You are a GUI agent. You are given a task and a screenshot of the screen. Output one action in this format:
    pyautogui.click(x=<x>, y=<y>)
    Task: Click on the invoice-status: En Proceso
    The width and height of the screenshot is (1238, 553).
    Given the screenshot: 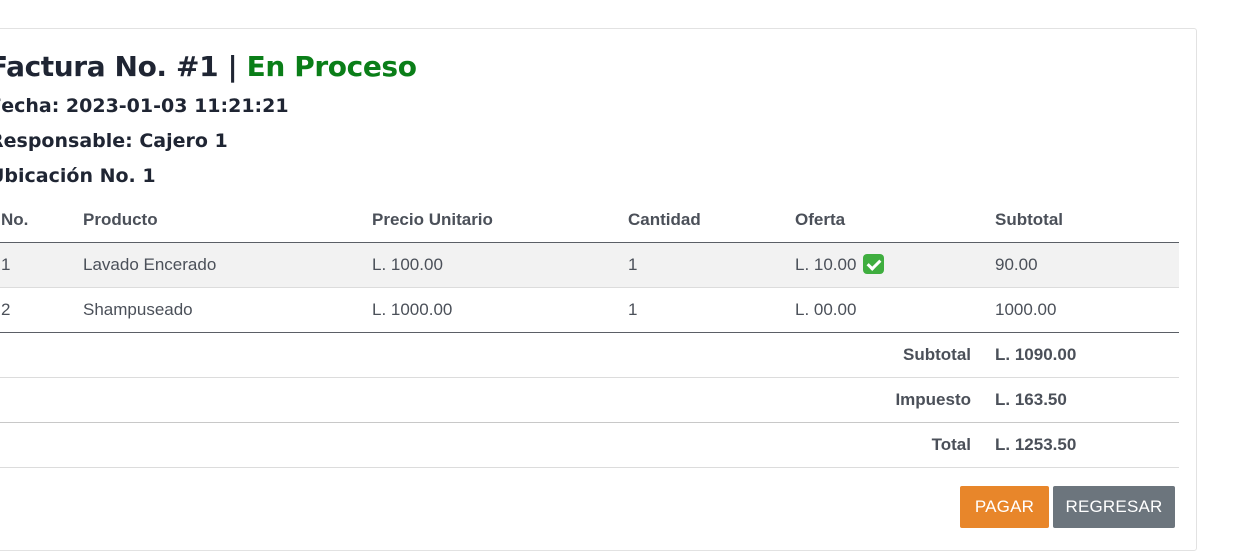 What is the action you would take?
    pyautogui.click(x=331, y=66)
    